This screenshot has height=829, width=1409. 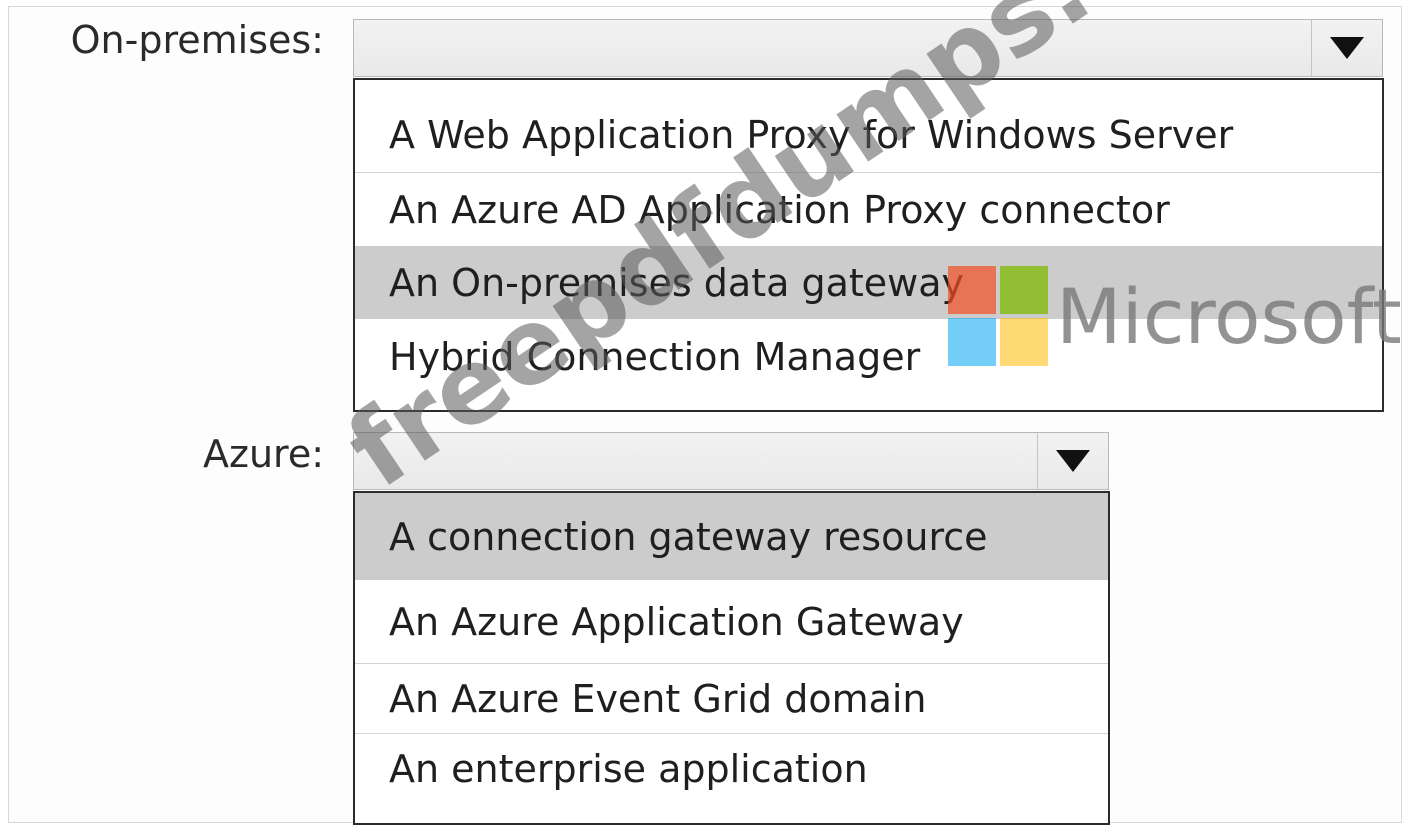 What do you see at coordinates (676, 282) in the screenshot?
I see `option-label: An On-premises data gateway` at bounding box center [676, 282].